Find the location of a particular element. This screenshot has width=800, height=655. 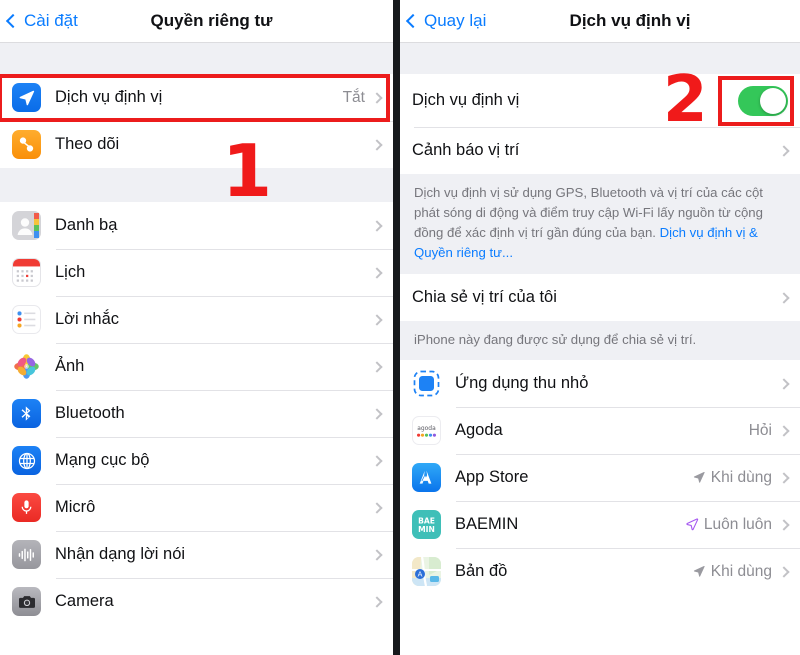

bluetooth-icon is located at coordinates (26, 413).